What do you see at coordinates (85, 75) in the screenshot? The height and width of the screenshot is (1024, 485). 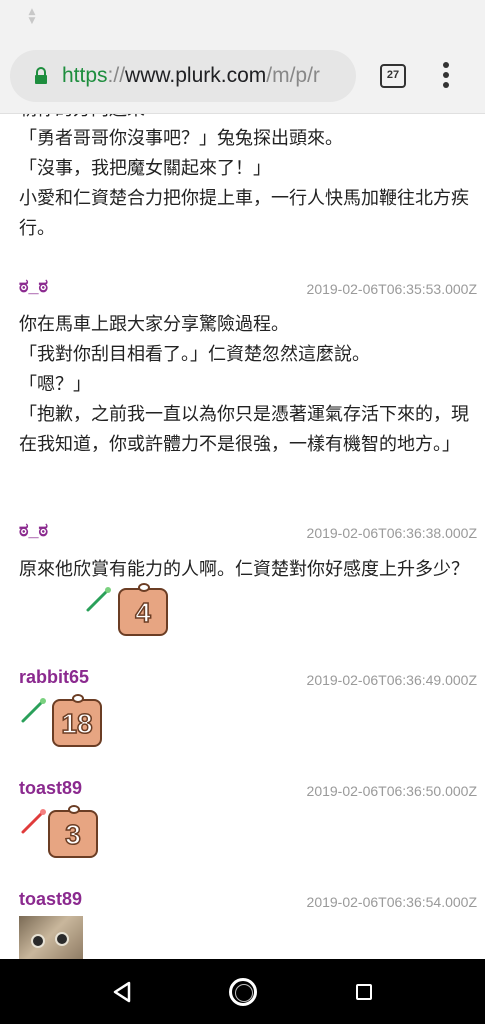 I see `url-scheme: https` at bounding box center [85, 75].